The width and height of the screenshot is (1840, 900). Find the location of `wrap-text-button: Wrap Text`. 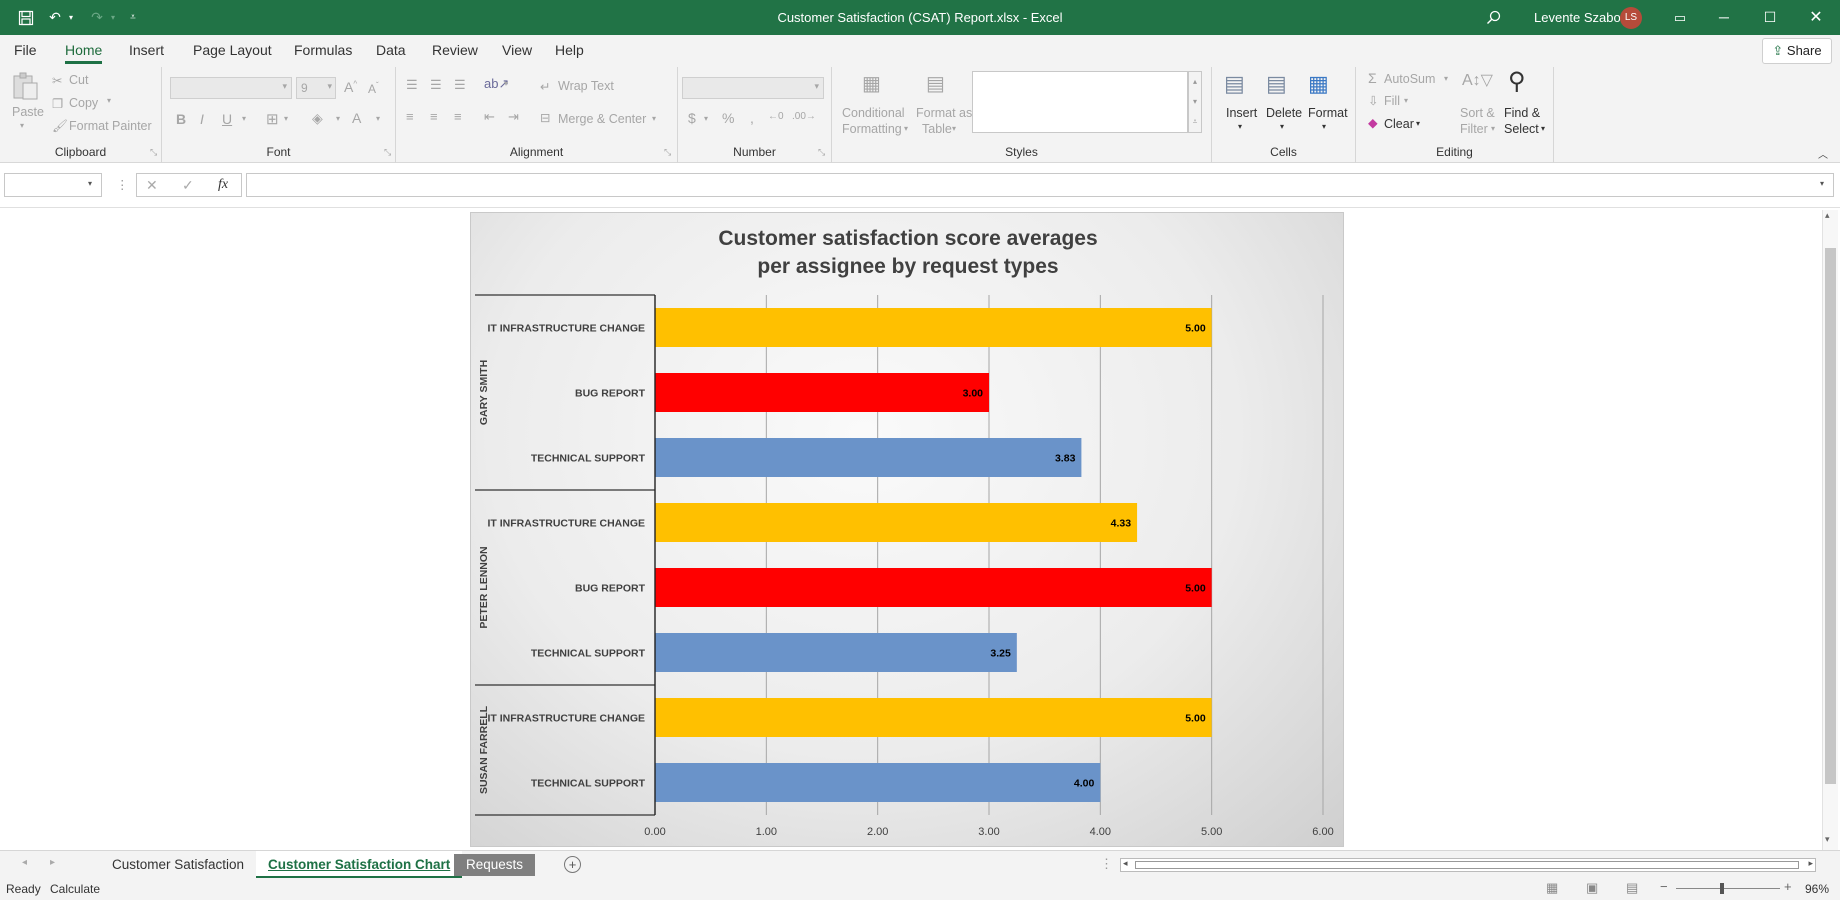

wrap-text-button: Wrap Text is located at coordinates (586, 86).